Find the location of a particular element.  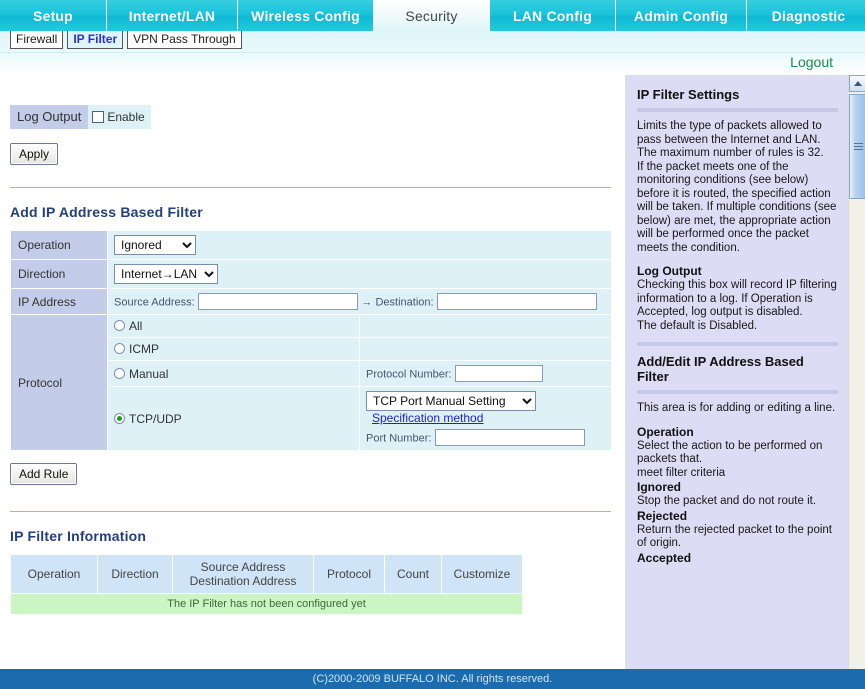

protocol-number-input is located at coordinates (498, 373).